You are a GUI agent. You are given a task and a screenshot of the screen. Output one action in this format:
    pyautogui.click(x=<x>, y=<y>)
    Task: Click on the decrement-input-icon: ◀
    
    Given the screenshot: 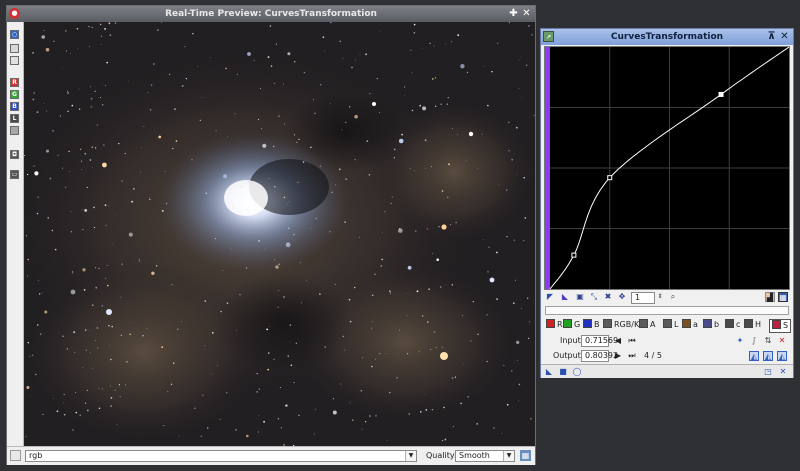 What is the action you would take?
    pyautogui.click(x=618, y=341)
    